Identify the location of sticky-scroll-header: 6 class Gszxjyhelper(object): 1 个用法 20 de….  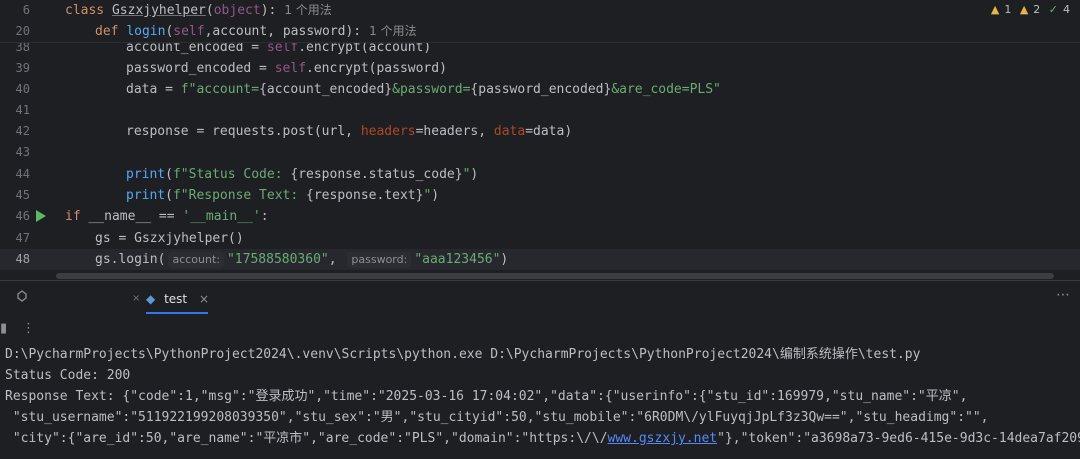
(540, 21).